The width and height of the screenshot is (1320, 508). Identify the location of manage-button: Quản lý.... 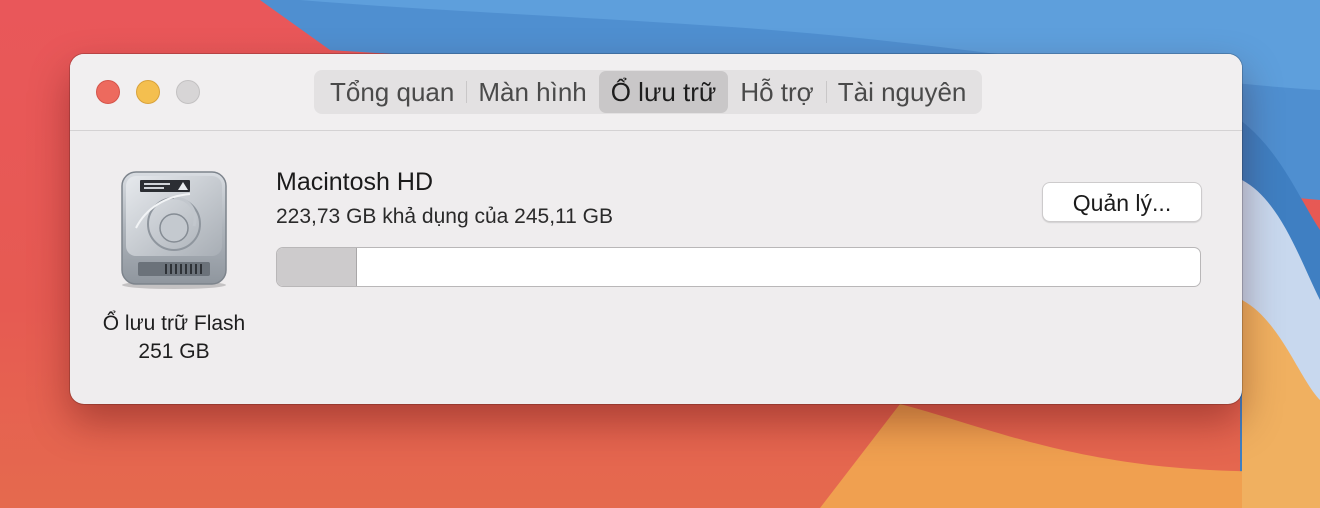
(1122, 202).